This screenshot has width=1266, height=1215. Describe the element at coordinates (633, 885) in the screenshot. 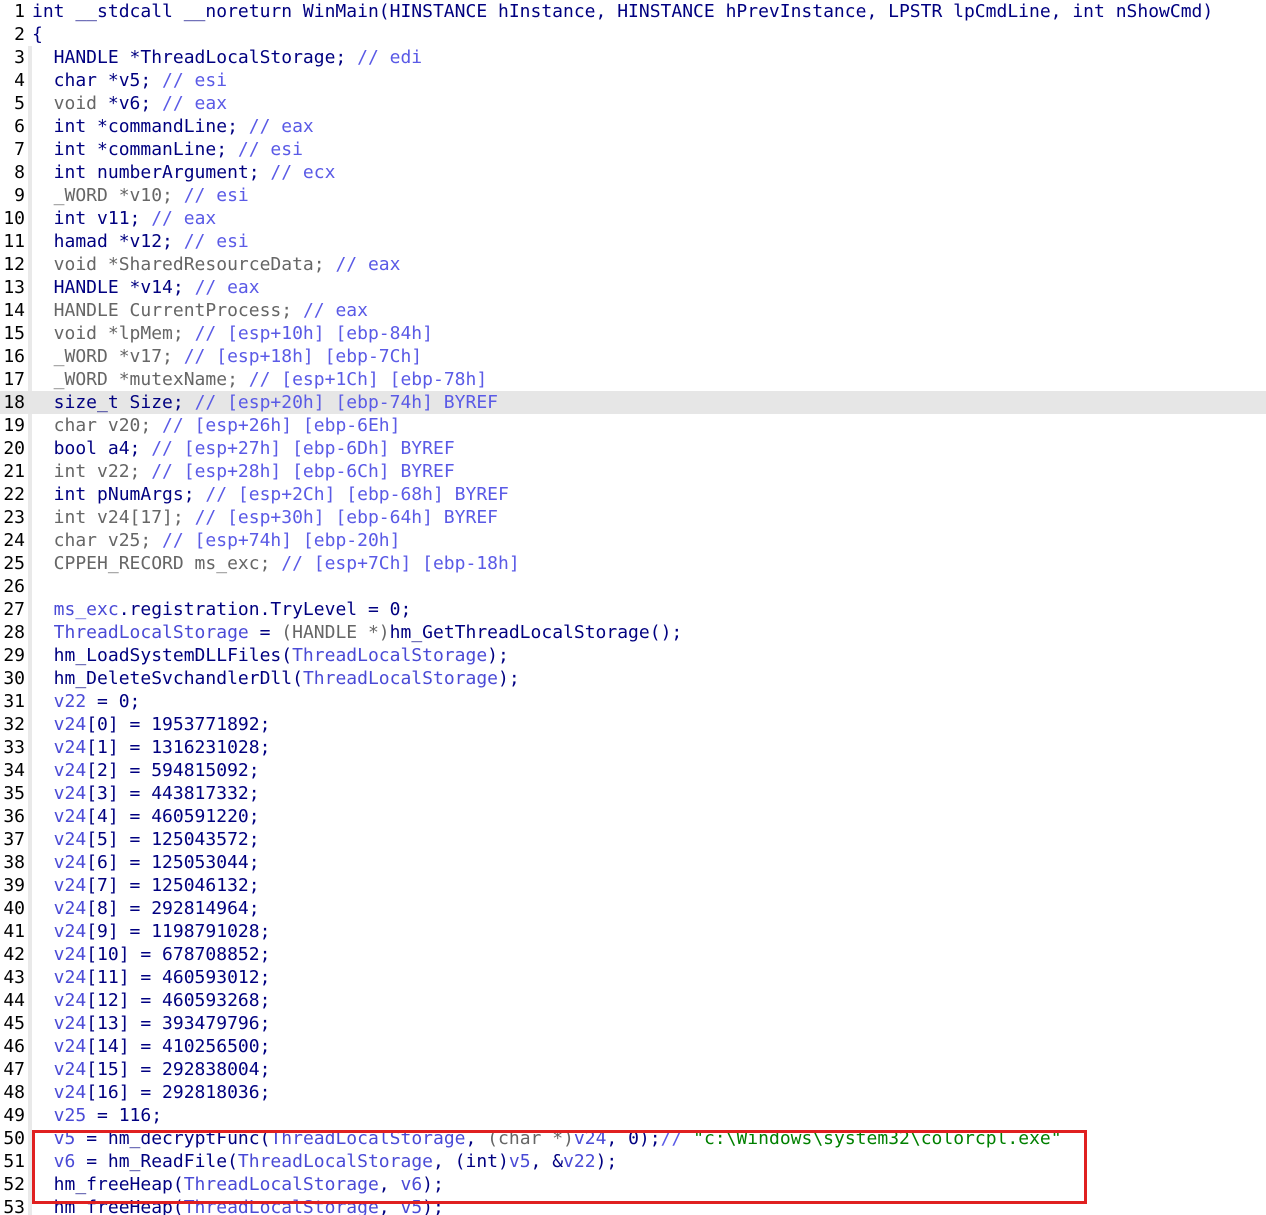

I see `code-line: 39 v24[7] = 125046132;` at that location.